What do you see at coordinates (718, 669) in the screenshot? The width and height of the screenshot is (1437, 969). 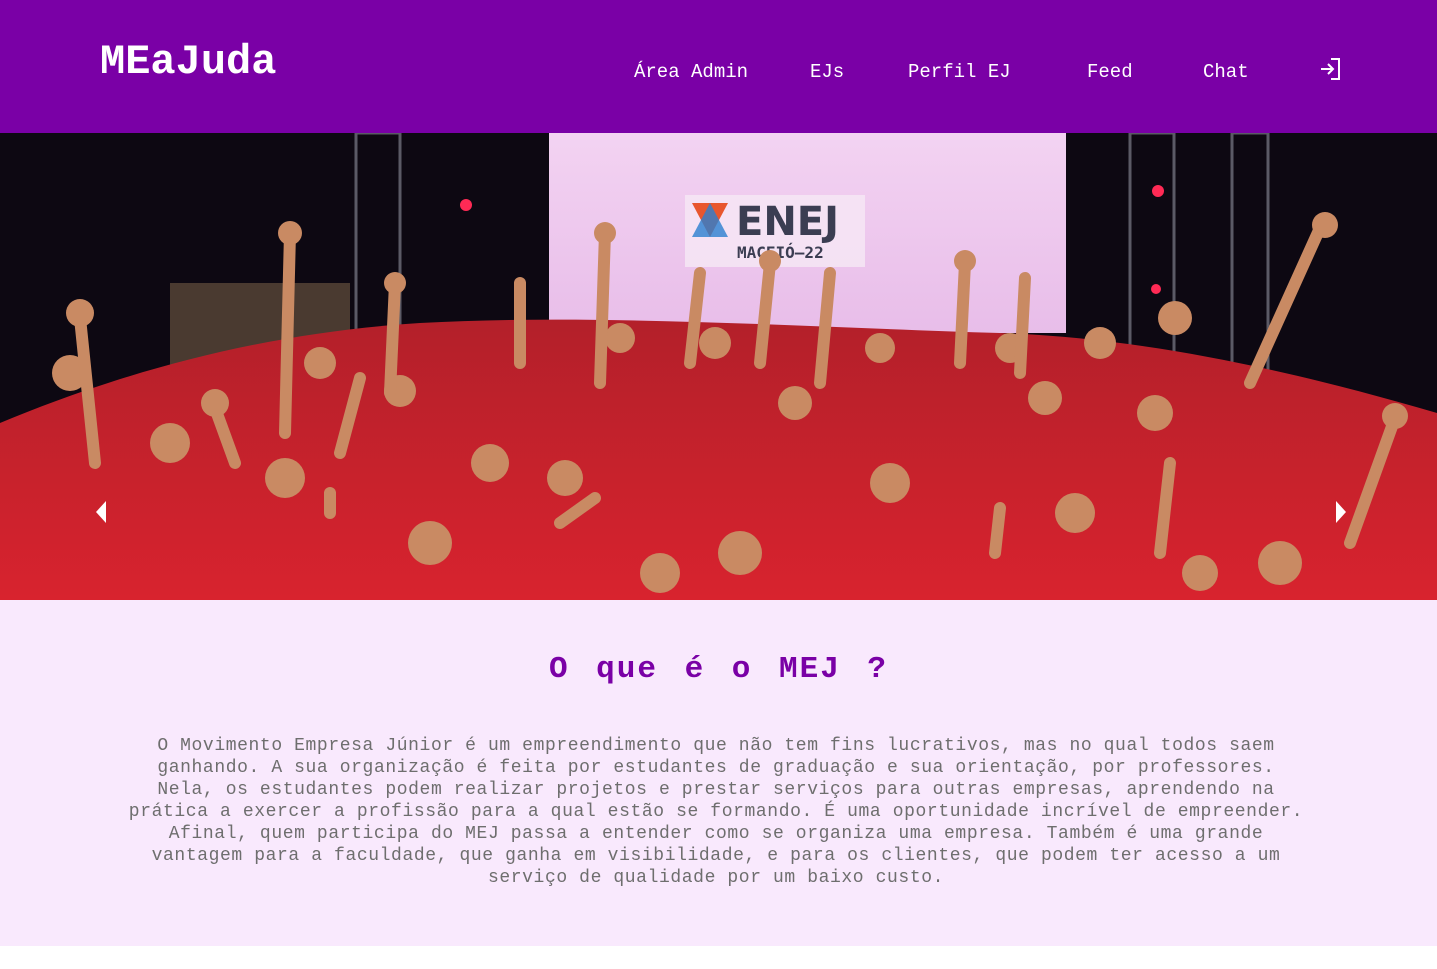 I see `about-title: O que é o MEJ ?` at bounding box center [718, 669].